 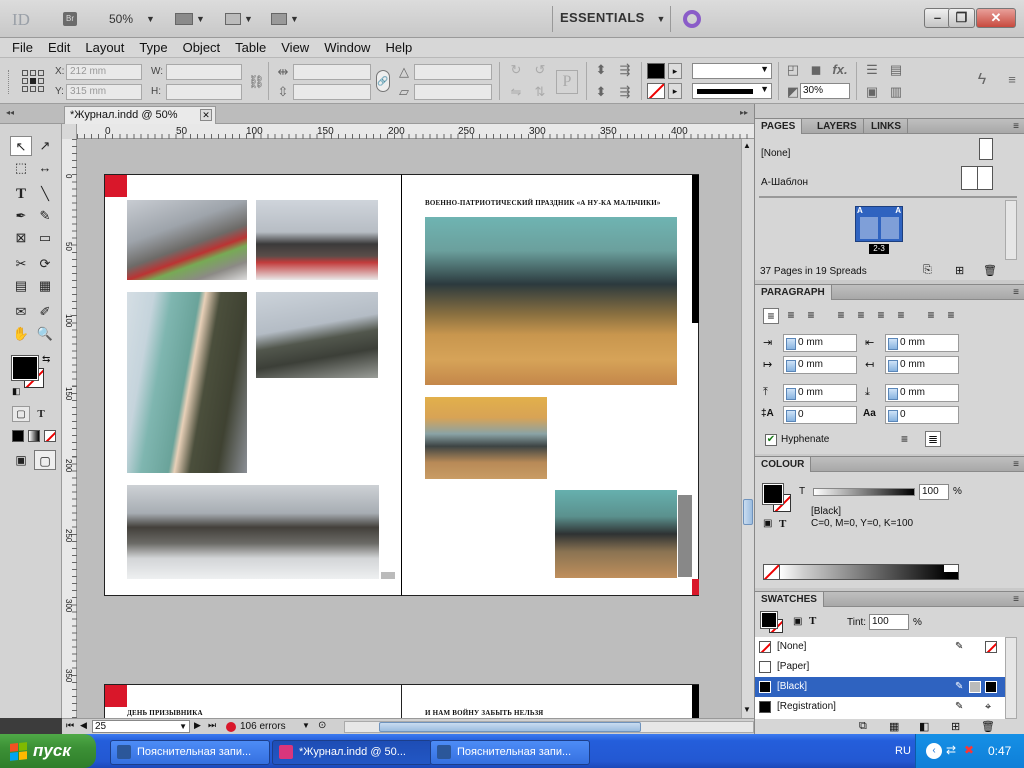 What do you see at coordinates (872, 92) in the screenshot?
I see `fit-content-icon: ▣` at bounding box center [872, 92].